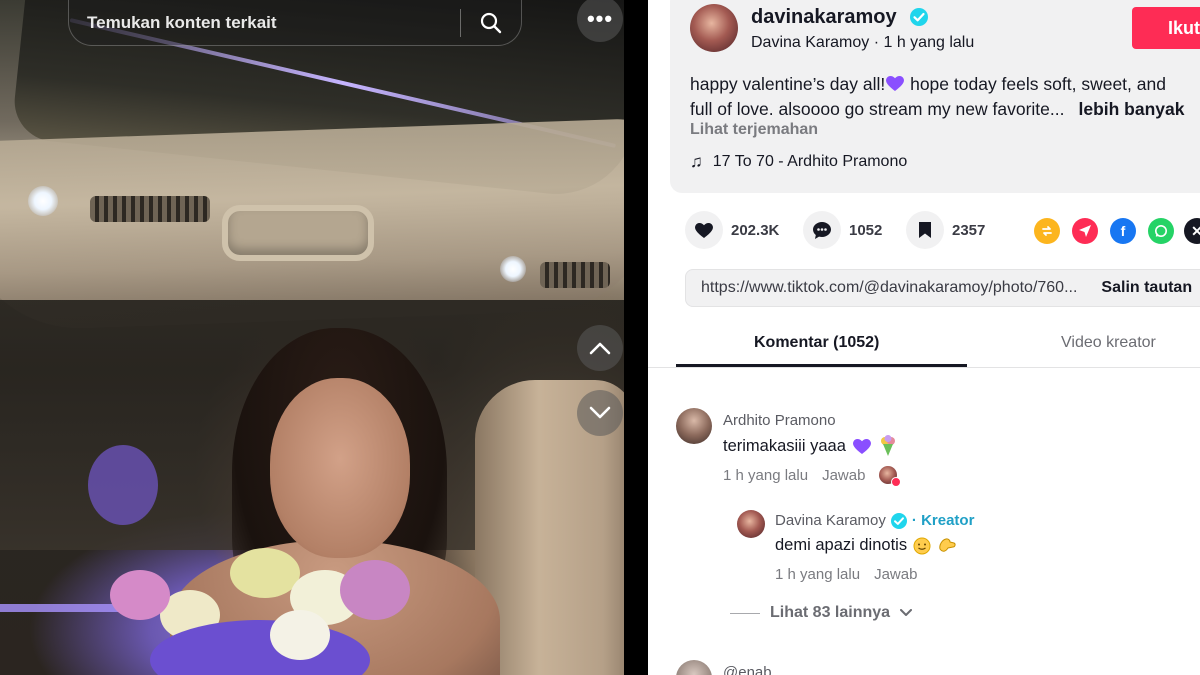  Describe the element at coordinates (754, 130) in the screenshot. I see `translate-link: Lihat terjemahan` at that location.